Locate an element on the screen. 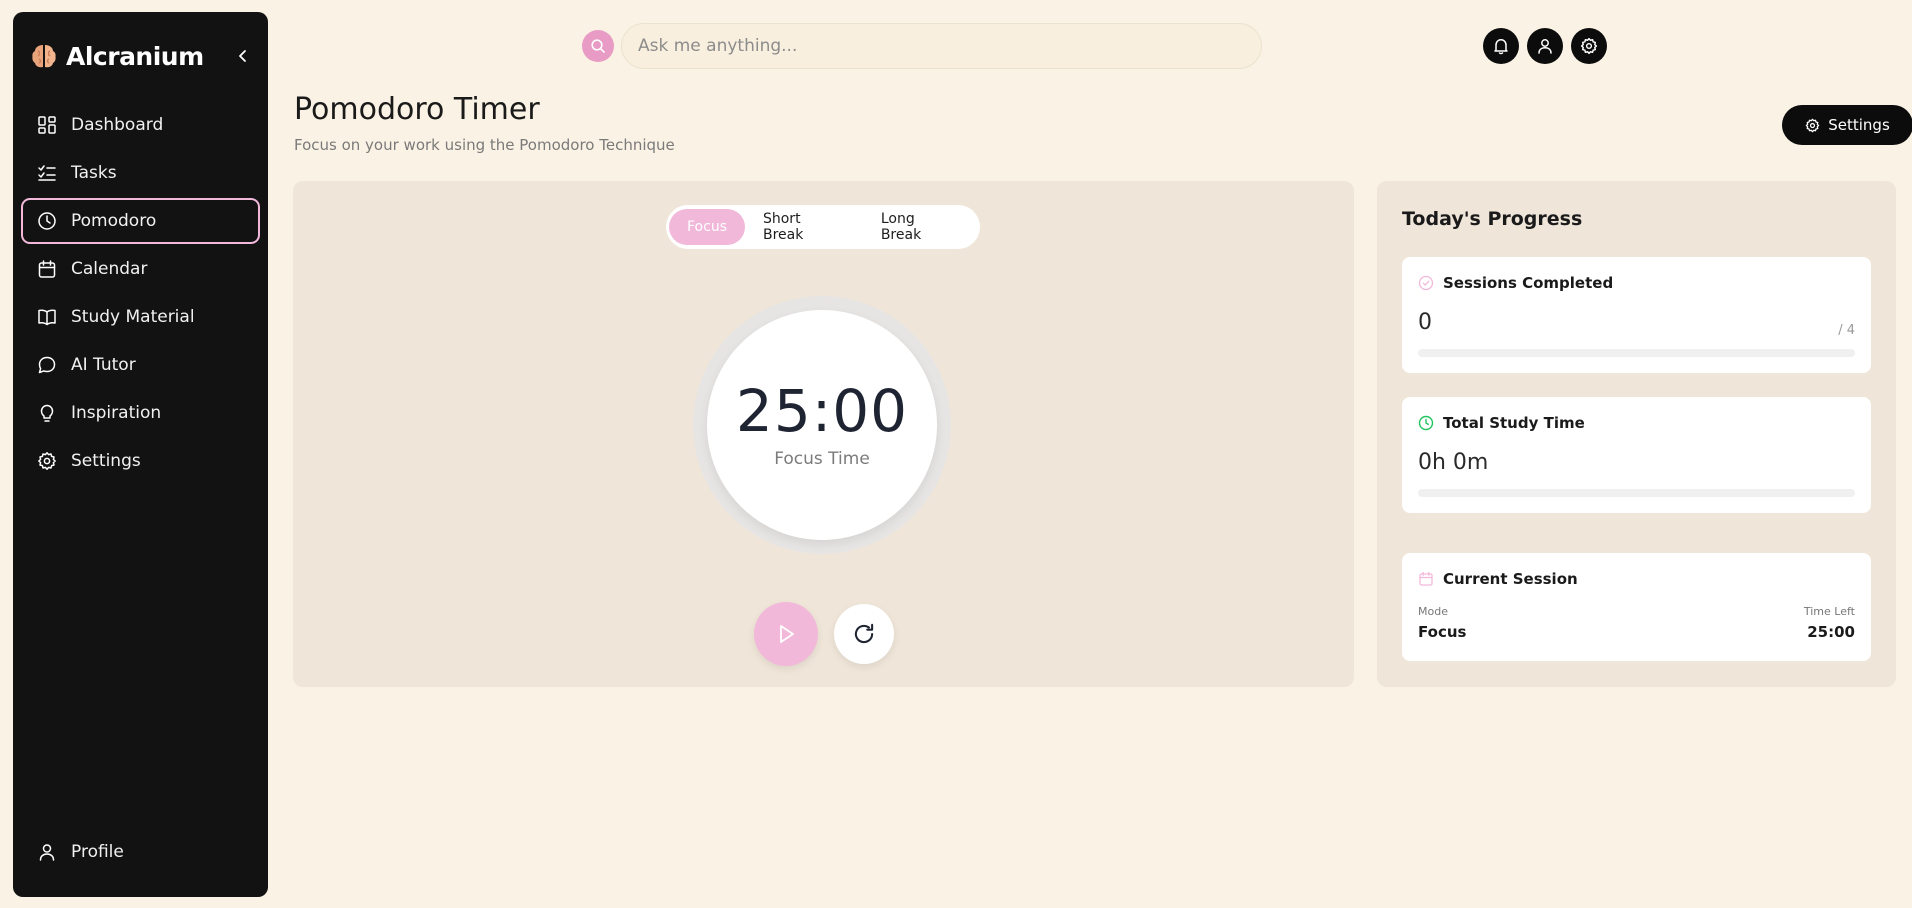  start-button is located at coordinates (786, 634).